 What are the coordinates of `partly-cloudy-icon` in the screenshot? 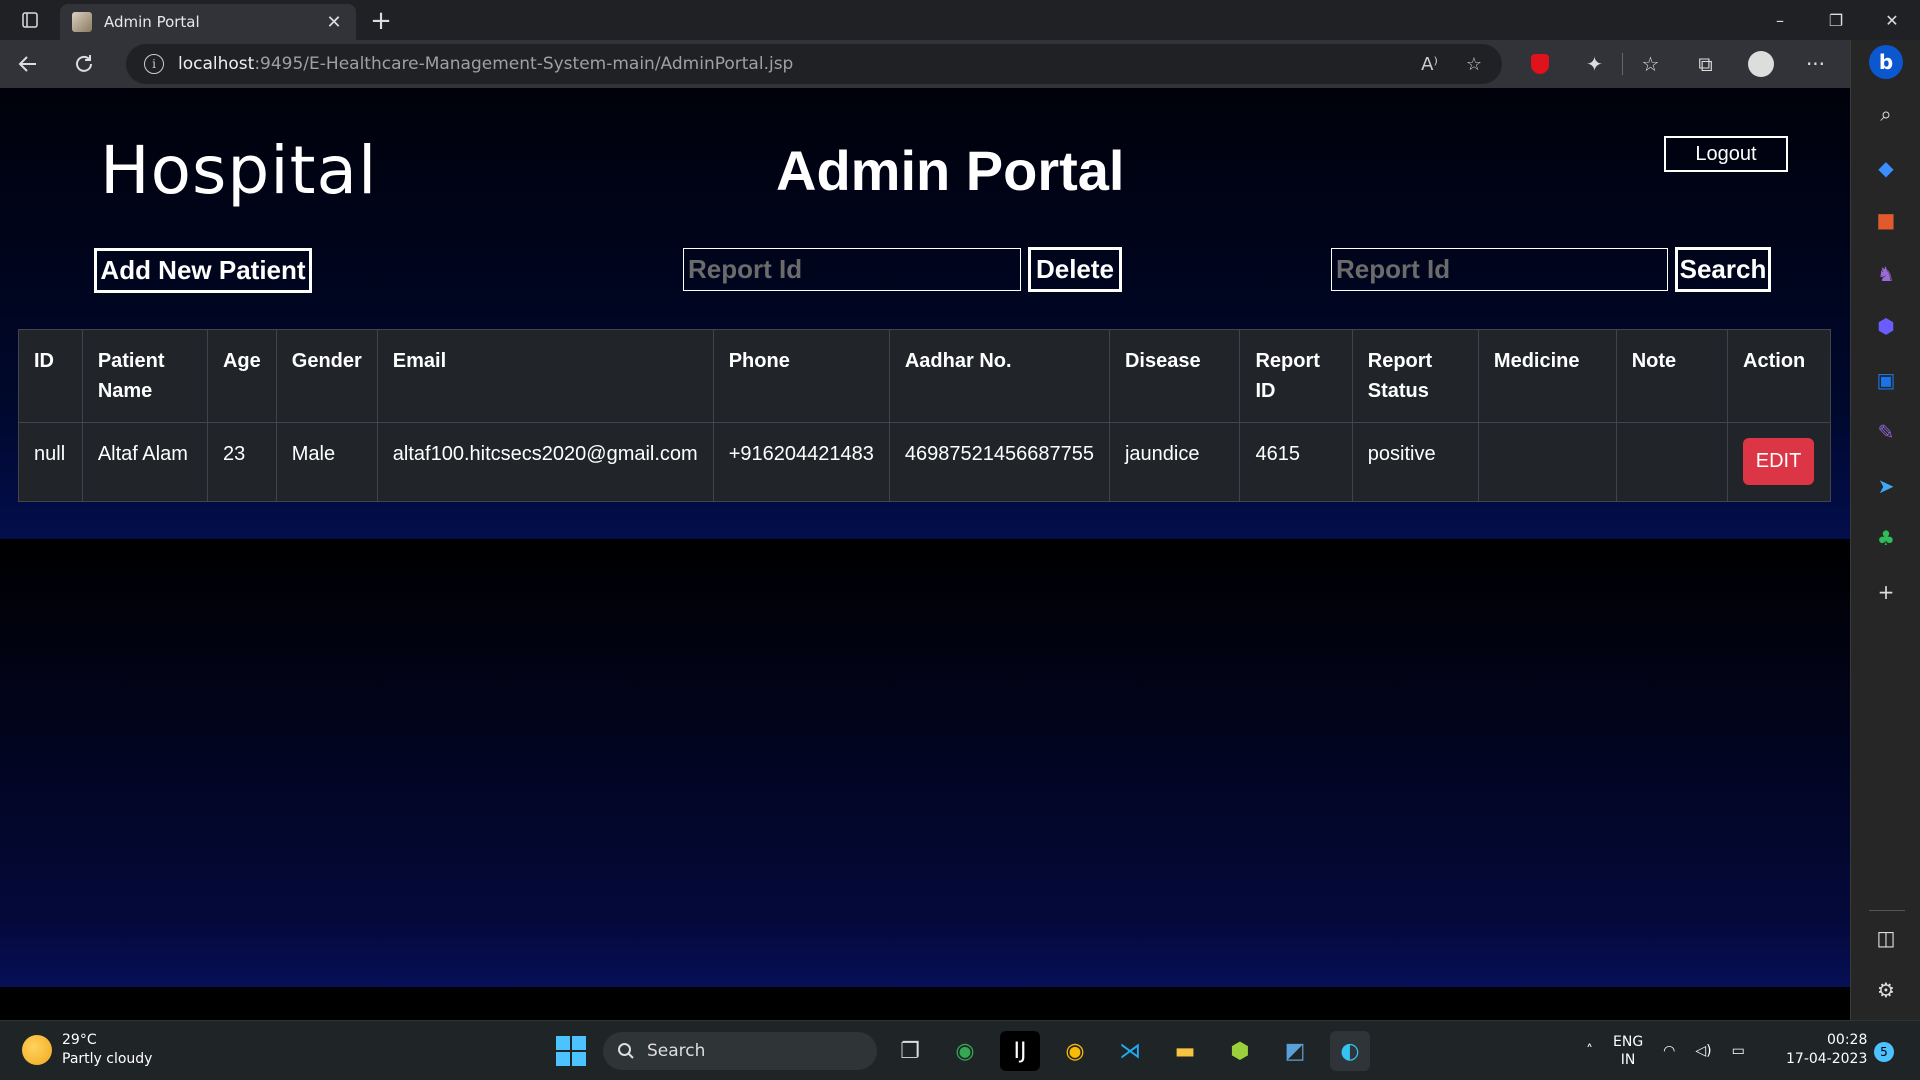 It's located at (37, 1050).